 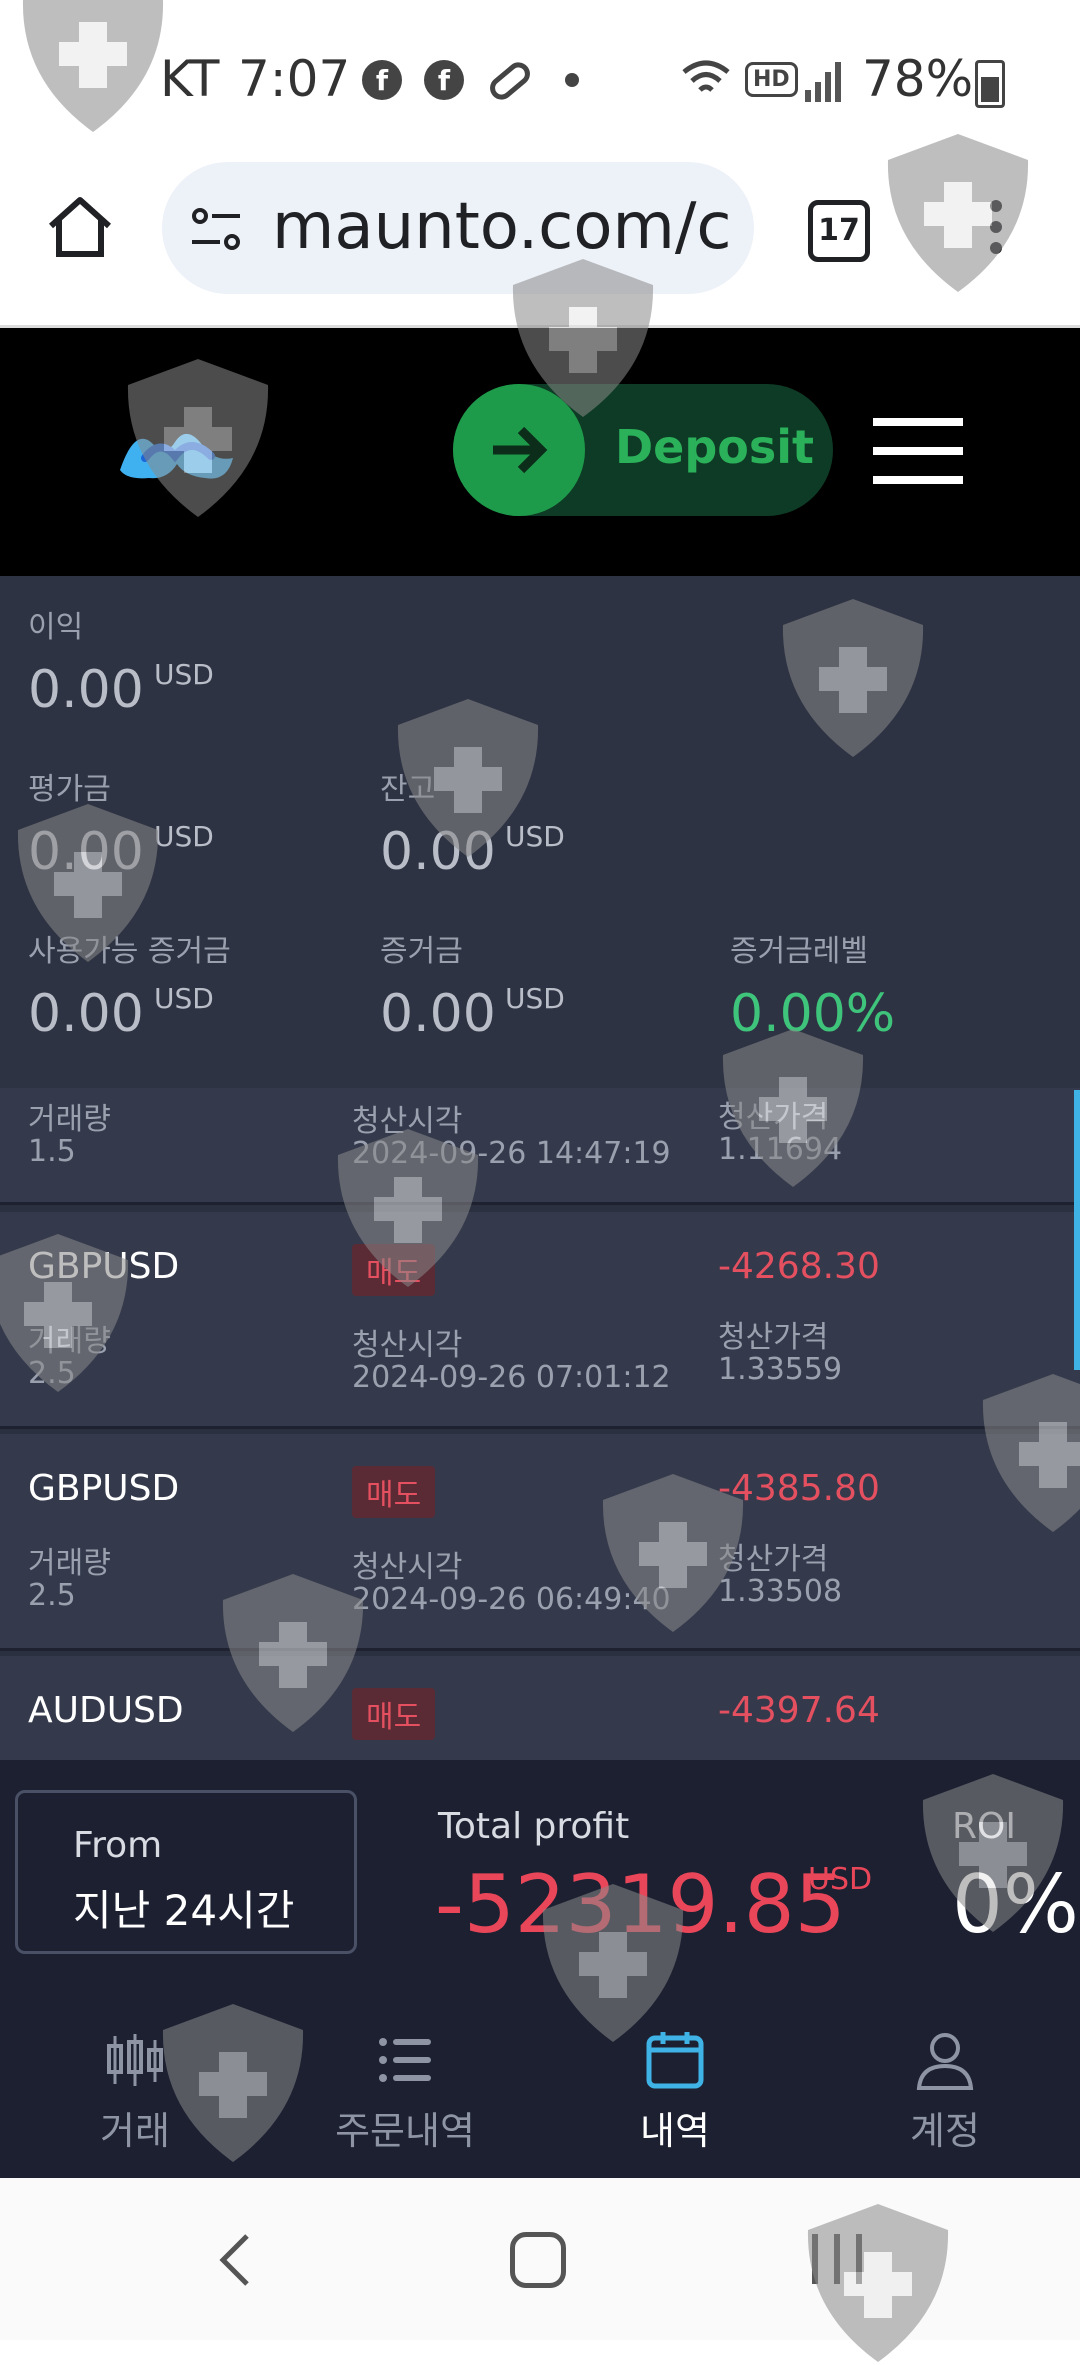 I want to click on back-icon, so click(x=235, y=2260).